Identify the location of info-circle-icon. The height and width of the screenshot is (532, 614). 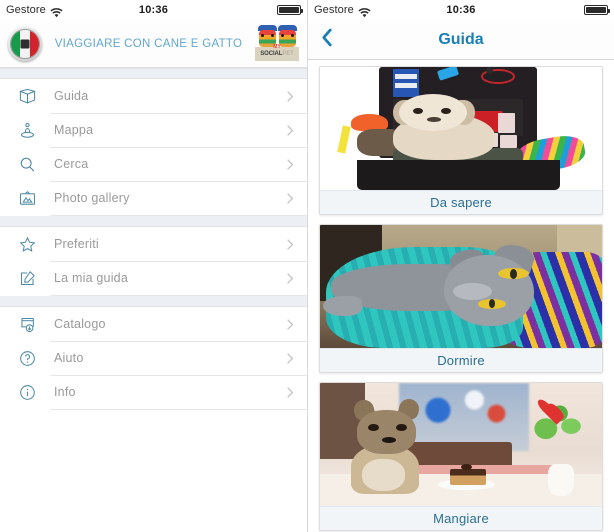
(27, 392).